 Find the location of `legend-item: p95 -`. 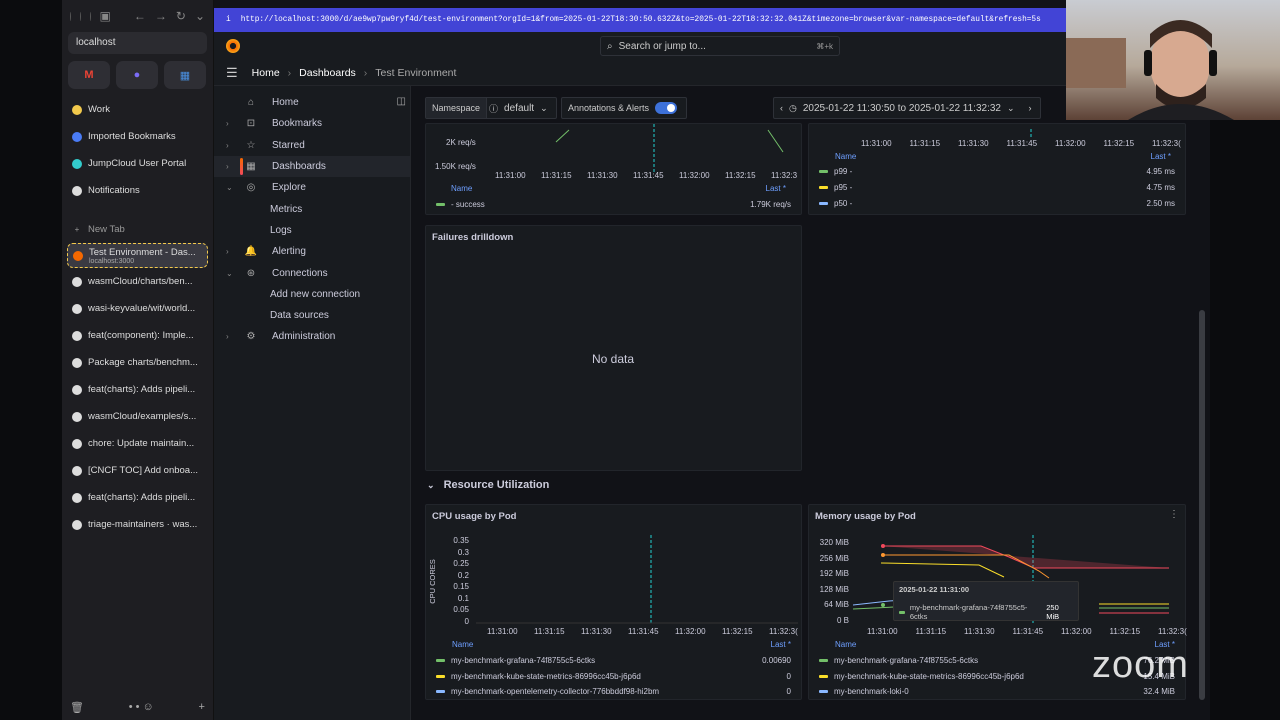

legend-item: p95 - is located at coordinates (835, 187).